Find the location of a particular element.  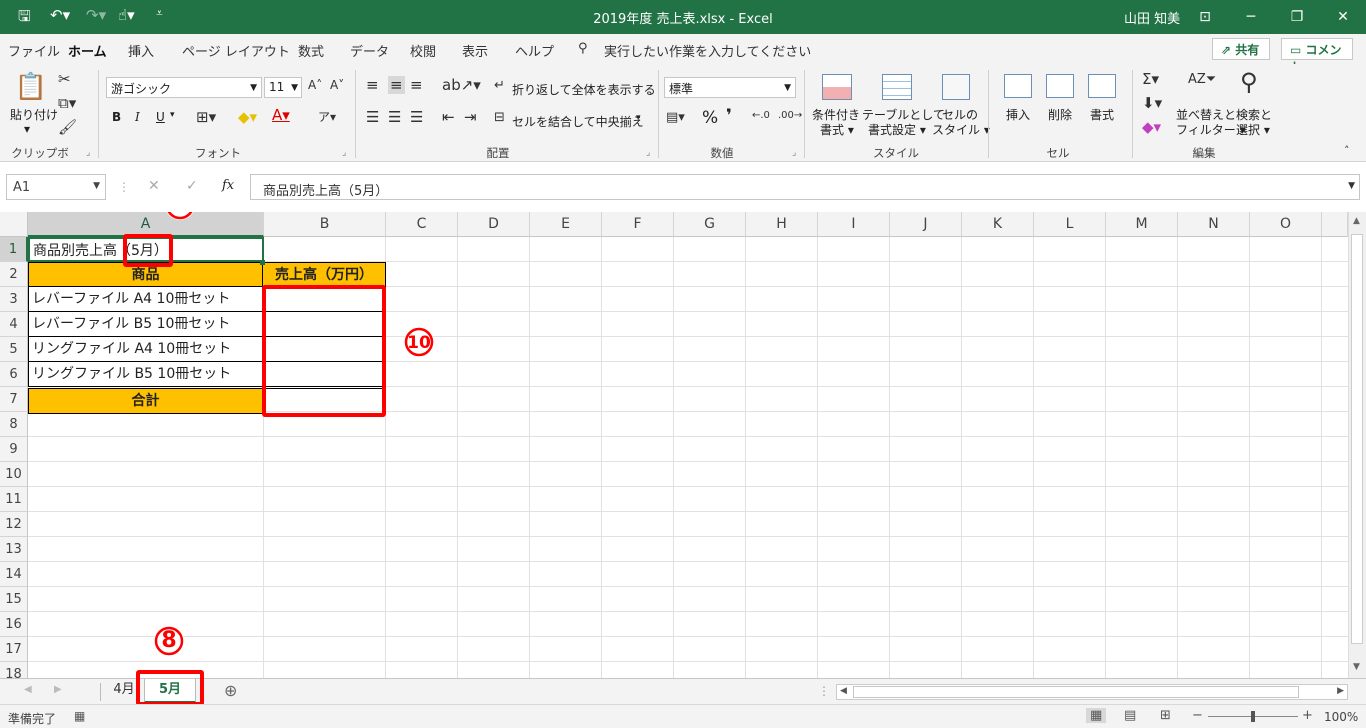

format-painter-icon: 🖌 is located at coordinates (67, 127).